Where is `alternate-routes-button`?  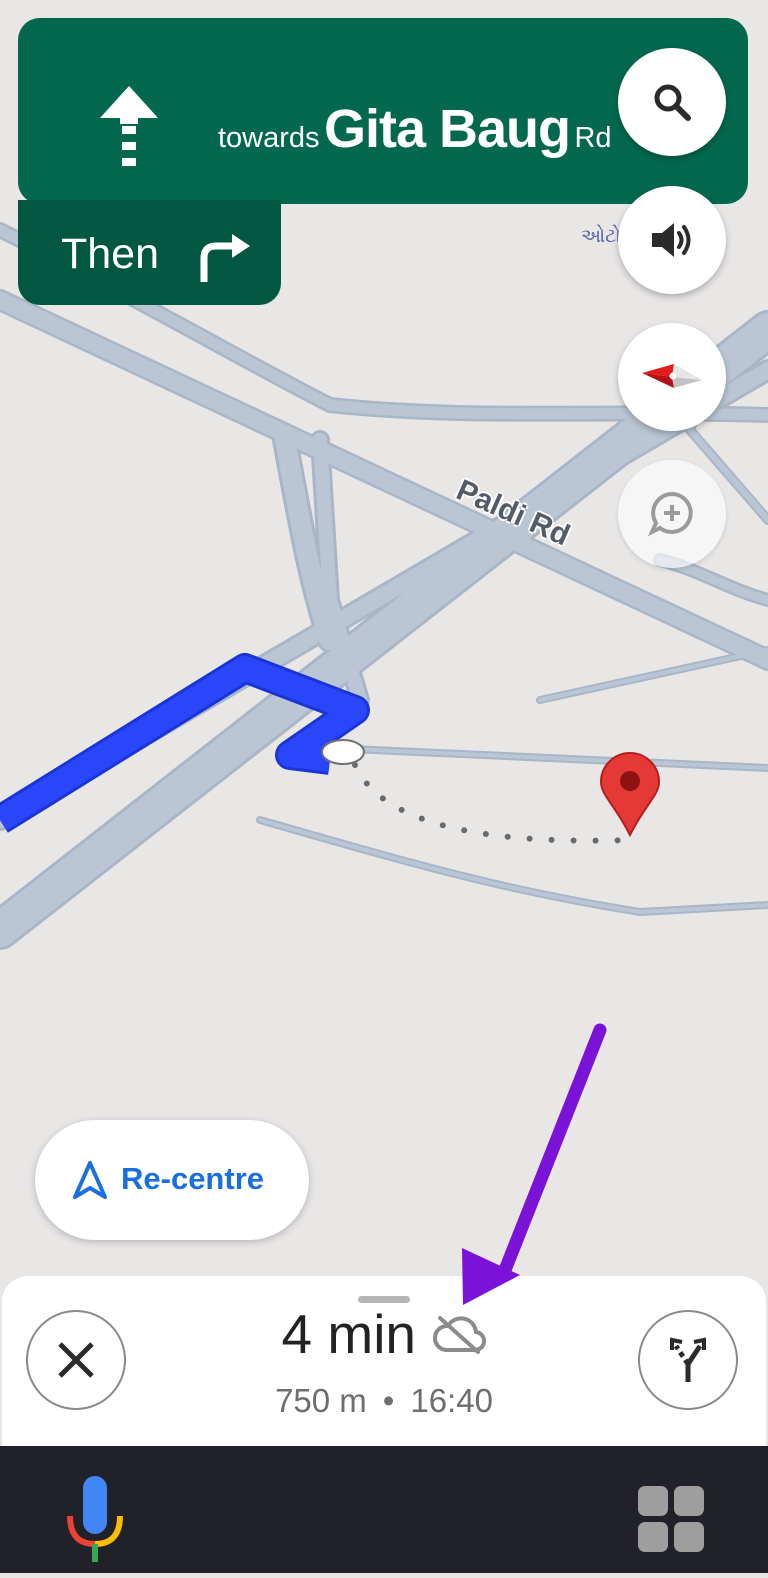 alternate-routes-button is located at coordinates (688, 1360).